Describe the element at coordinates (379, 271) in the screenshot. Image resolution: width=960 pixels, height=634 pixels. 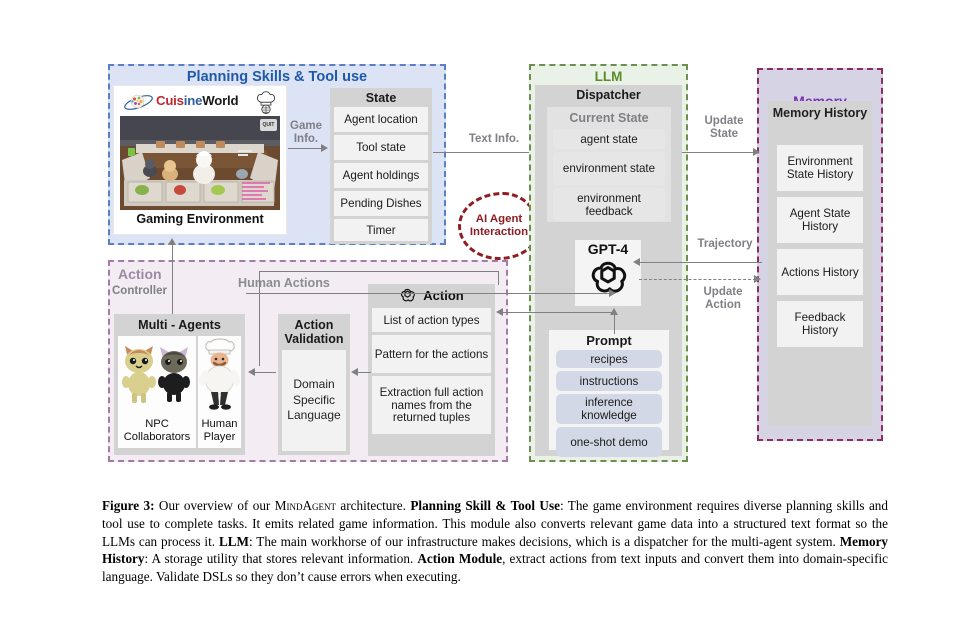
I see `human-actions-top-line` at that location.